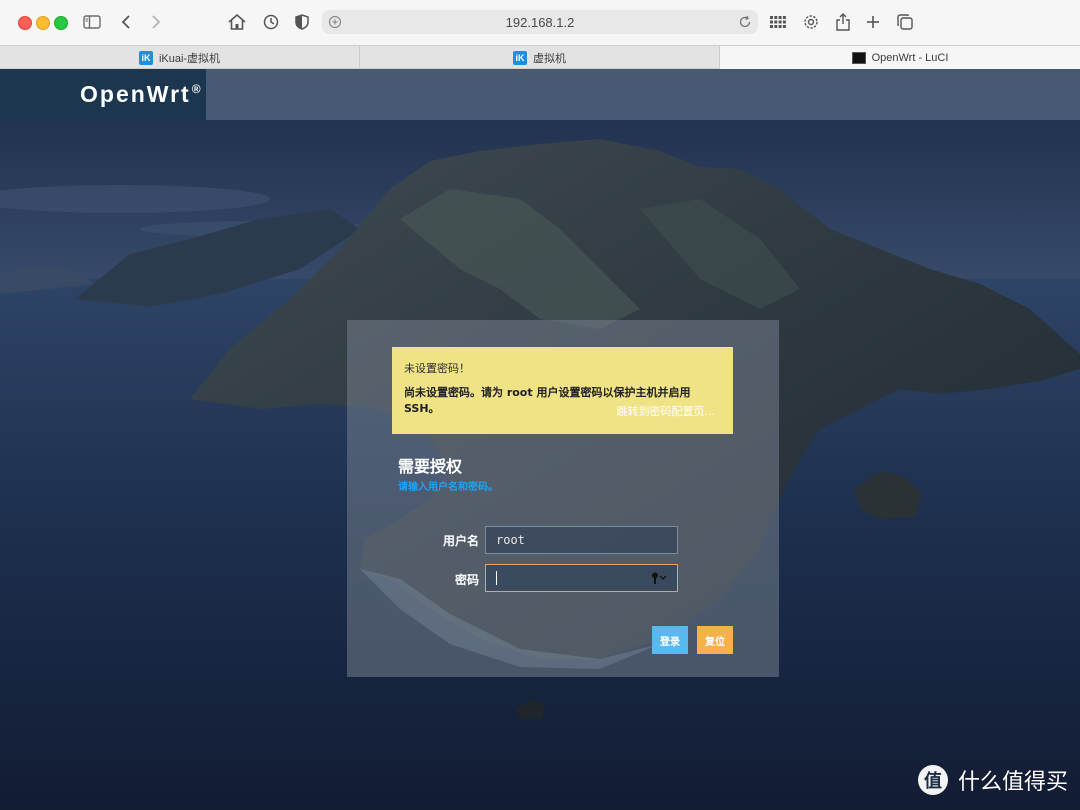  I want to click on new-tab-plus-icon, so click(873, 22).